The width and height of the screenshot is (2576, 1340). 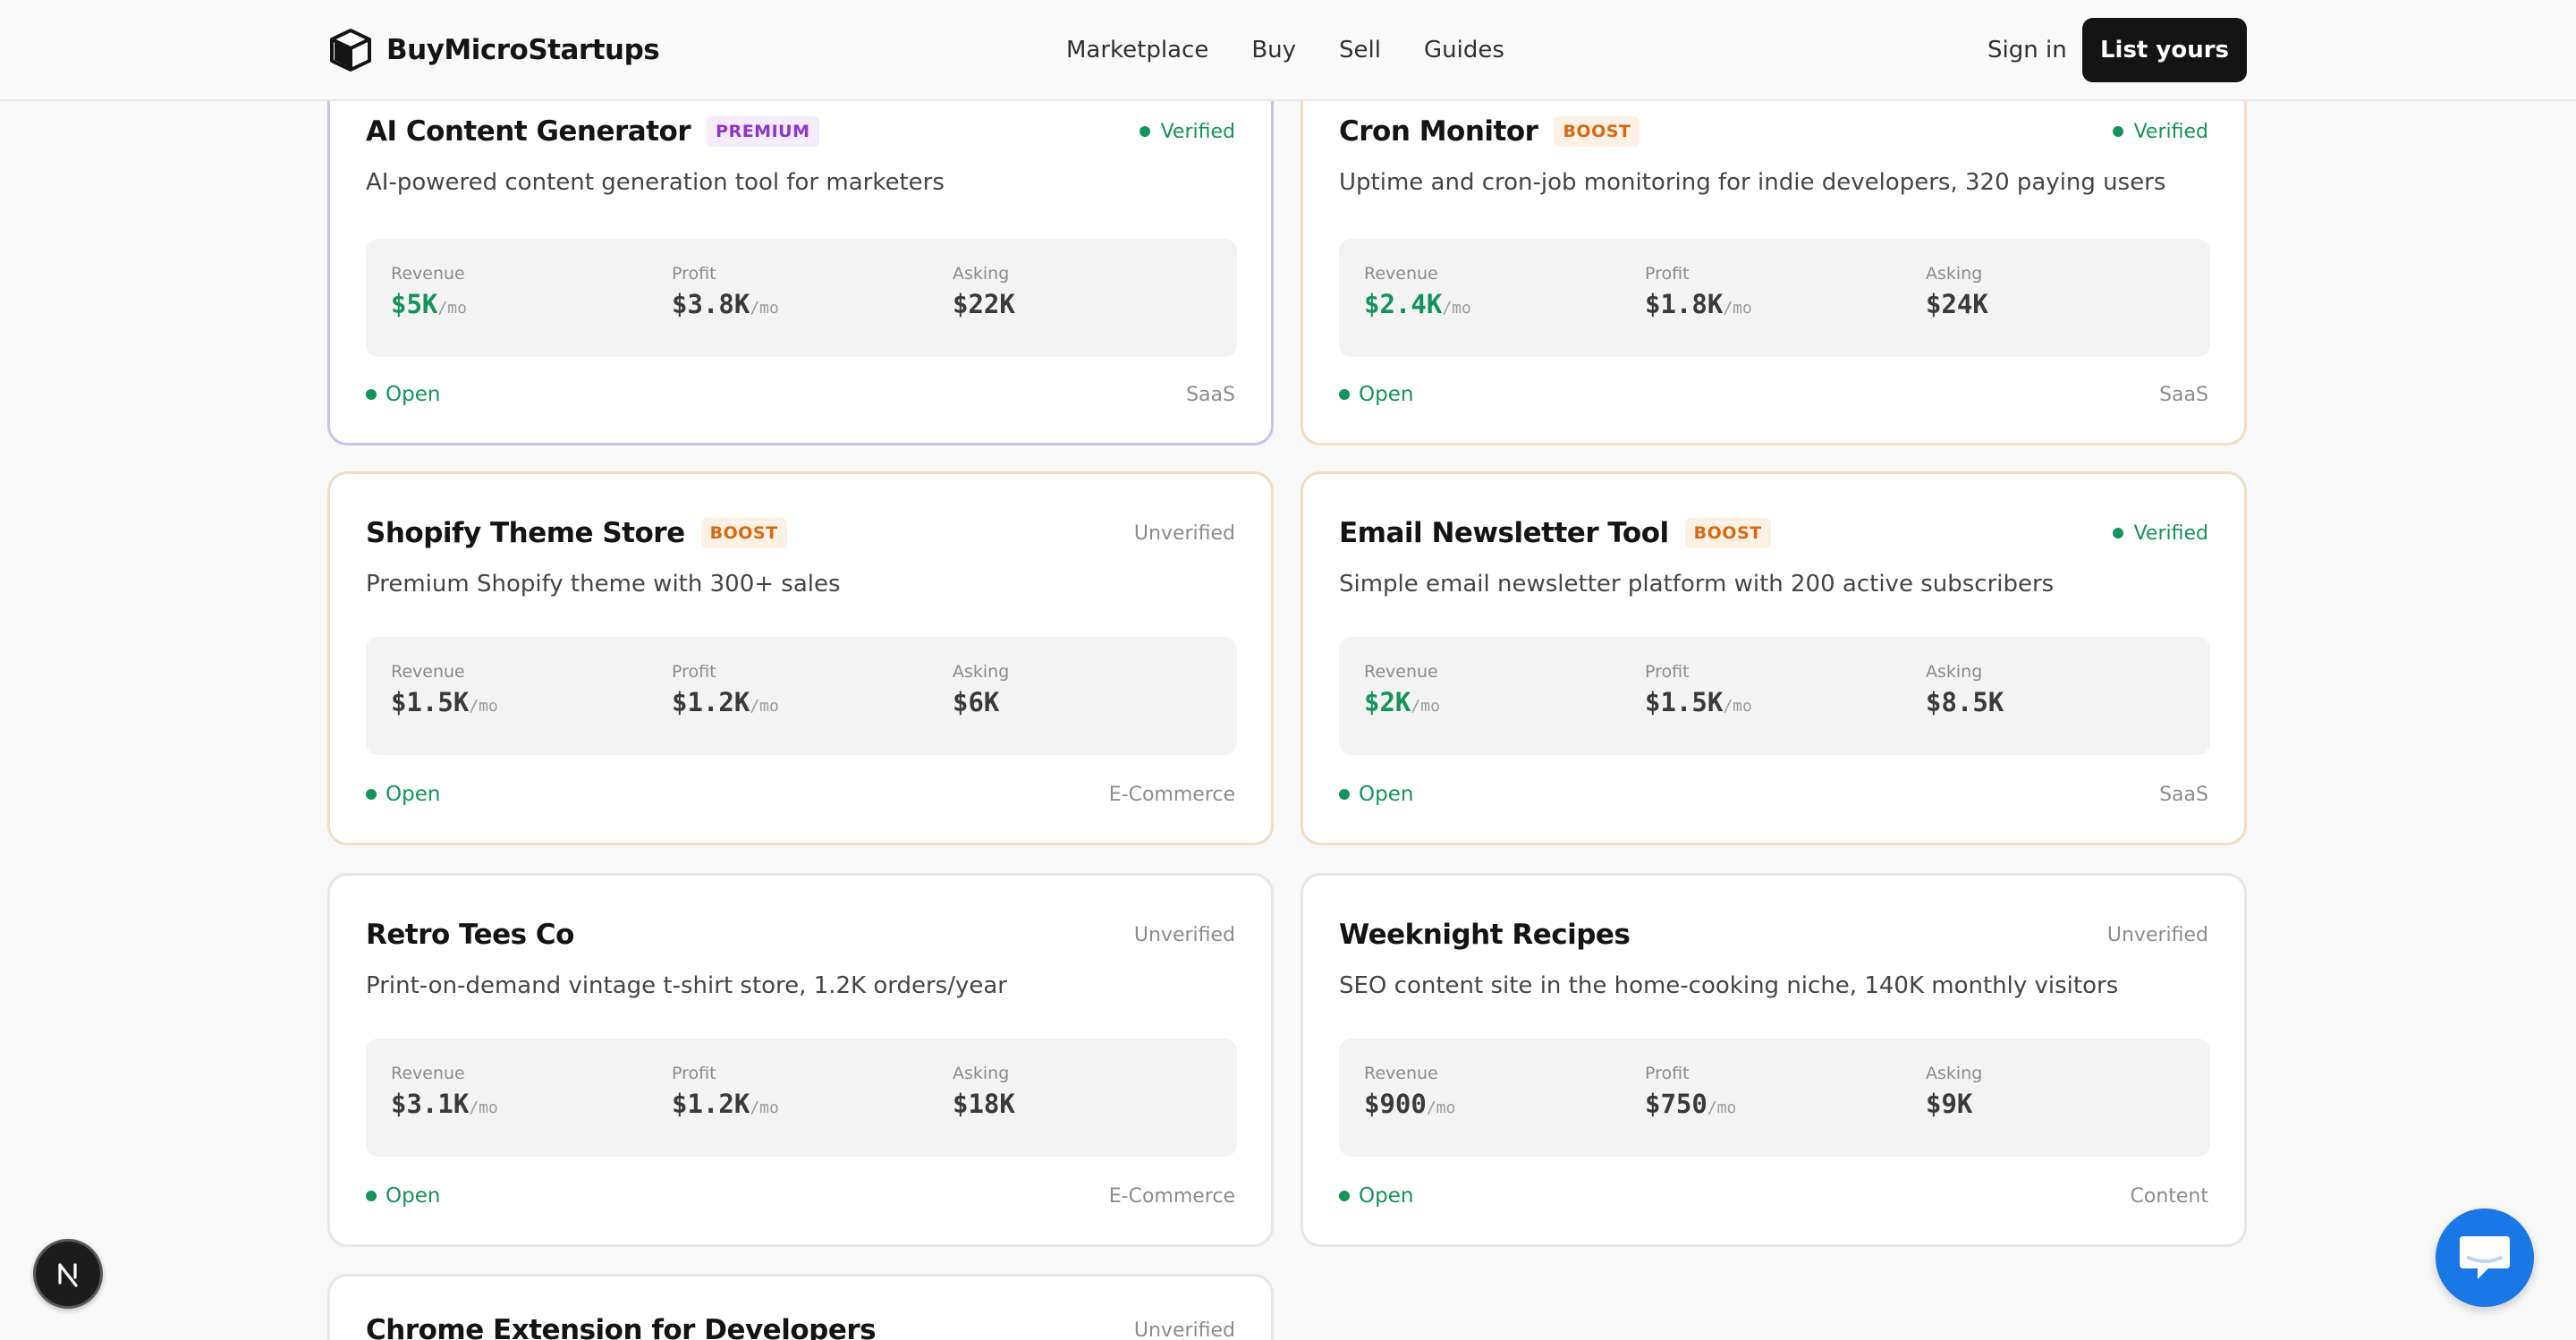 I want to click on status-label: Open, so click(x=1386, y=1196).